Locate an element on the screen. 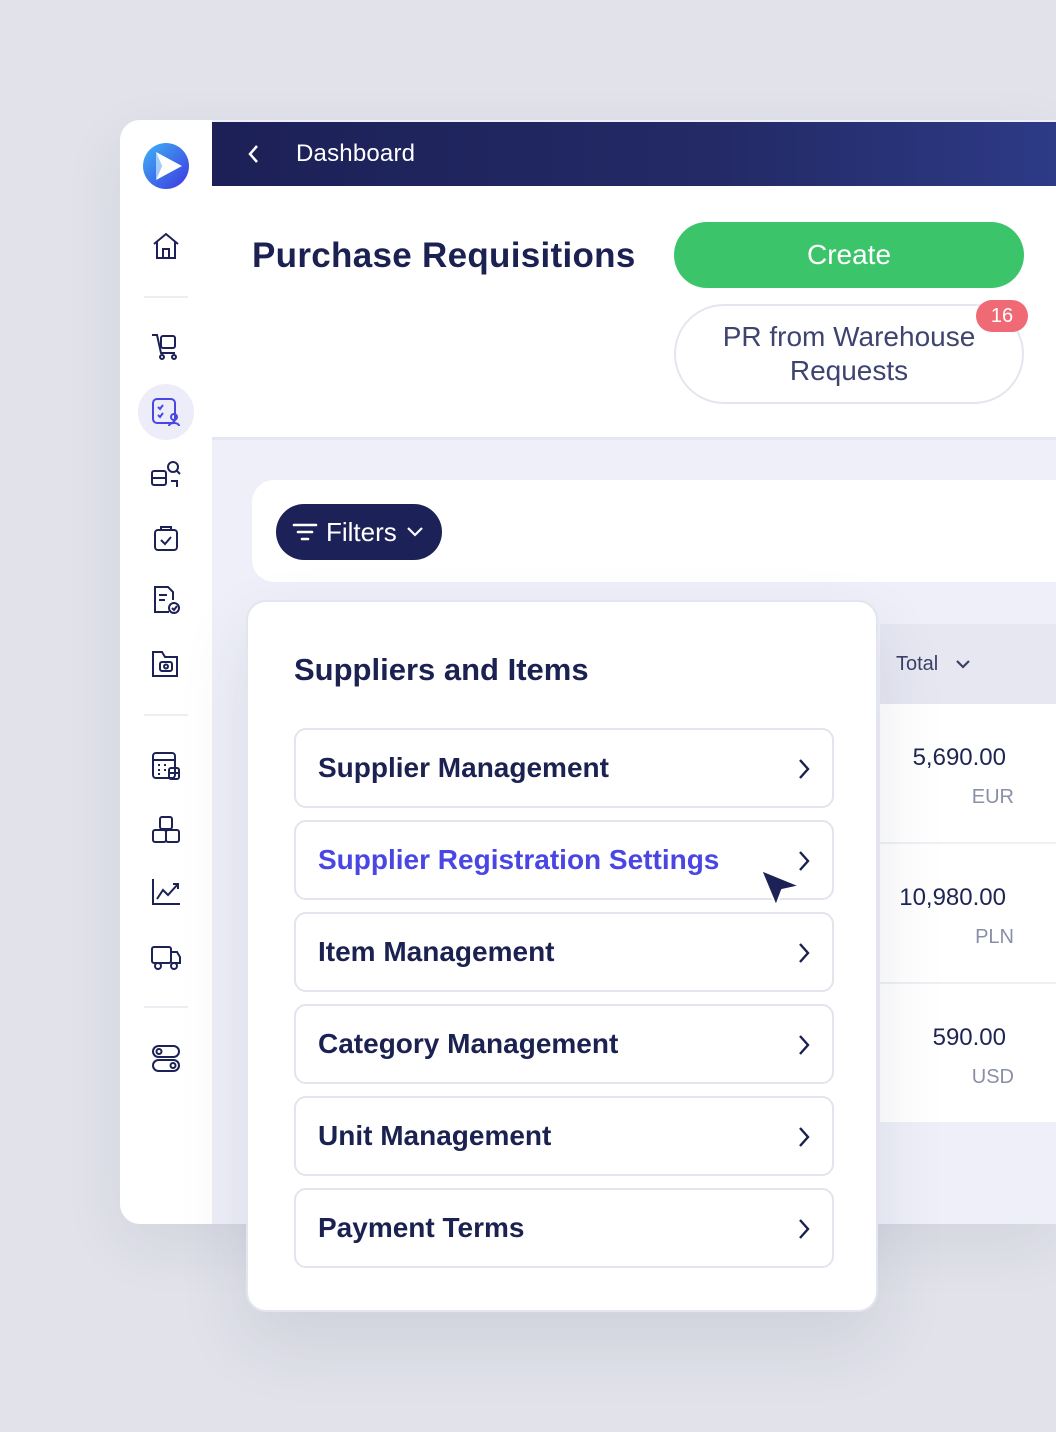  menu-item-item-management: Item Management is located at coordinates (564, 952).